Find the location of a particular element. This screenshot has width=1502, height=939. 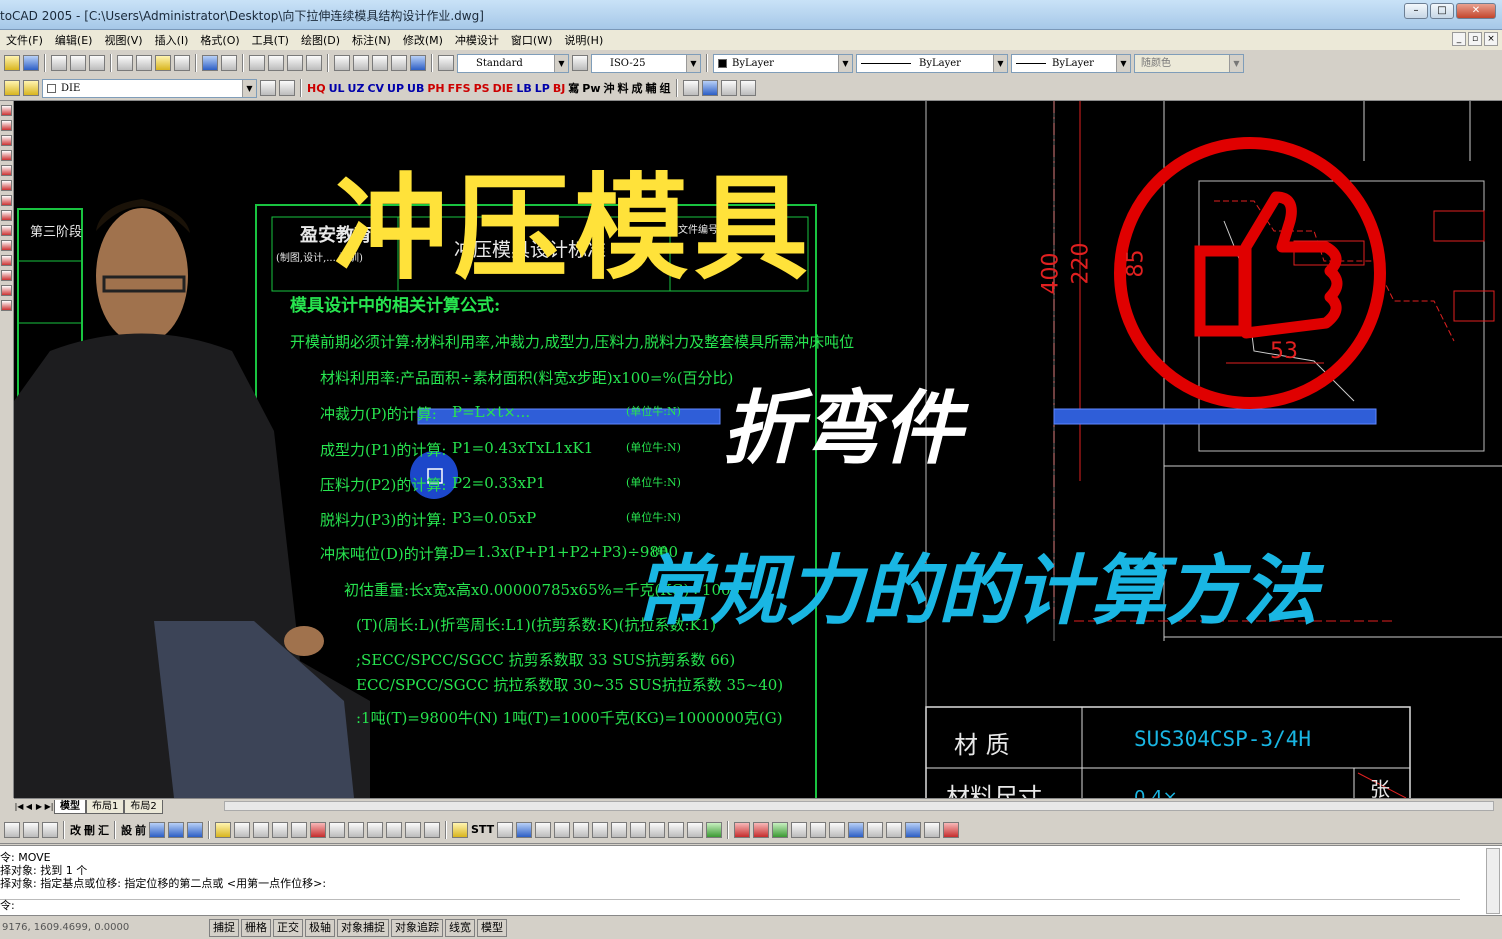

view-icon is located at coordinates (157, 829).